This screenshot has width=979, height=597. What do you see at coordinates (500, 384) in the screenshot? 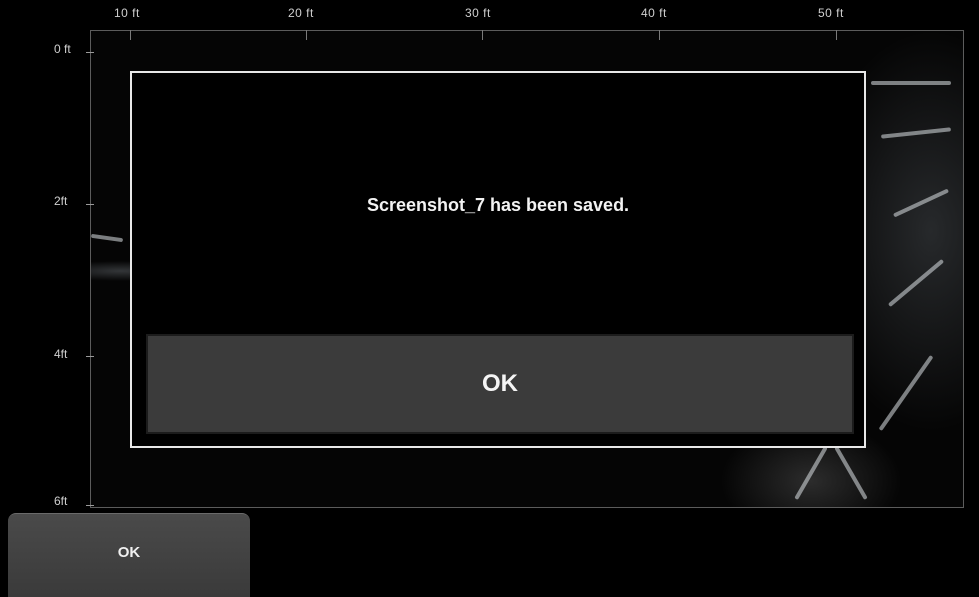
I see `dialog-ok-button: OK` at bounding box center [500, 384].